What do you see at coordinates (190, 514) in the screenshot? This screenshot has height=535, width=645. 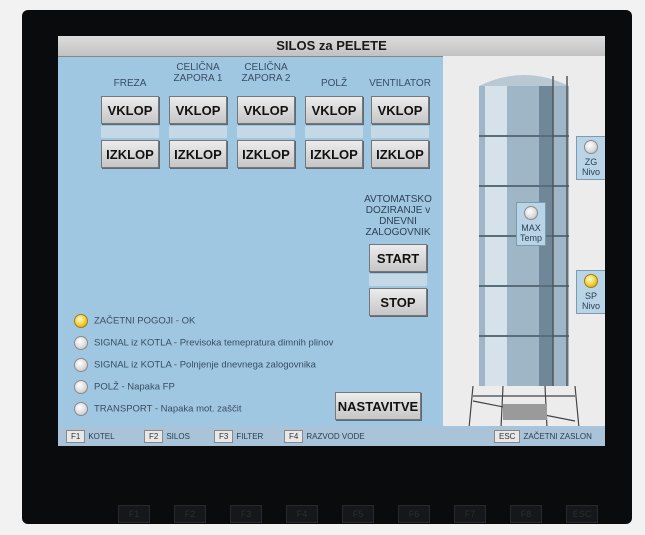 I see `hw-key-f2: F2` at bounding box center [190, 514].